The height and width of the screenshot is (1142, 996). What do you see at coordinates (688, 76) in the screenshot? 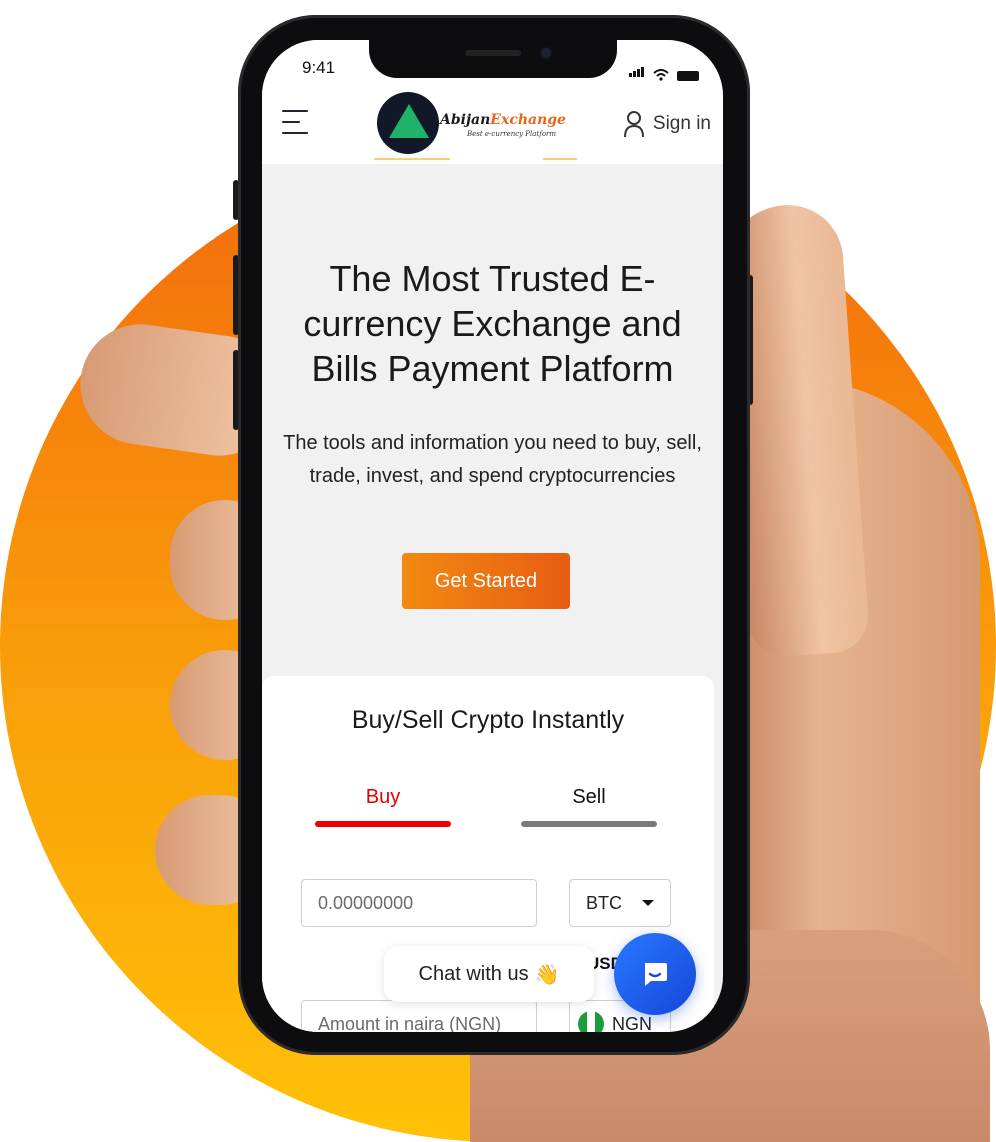
I see `battery-icon` at bounding box center [688, 76].